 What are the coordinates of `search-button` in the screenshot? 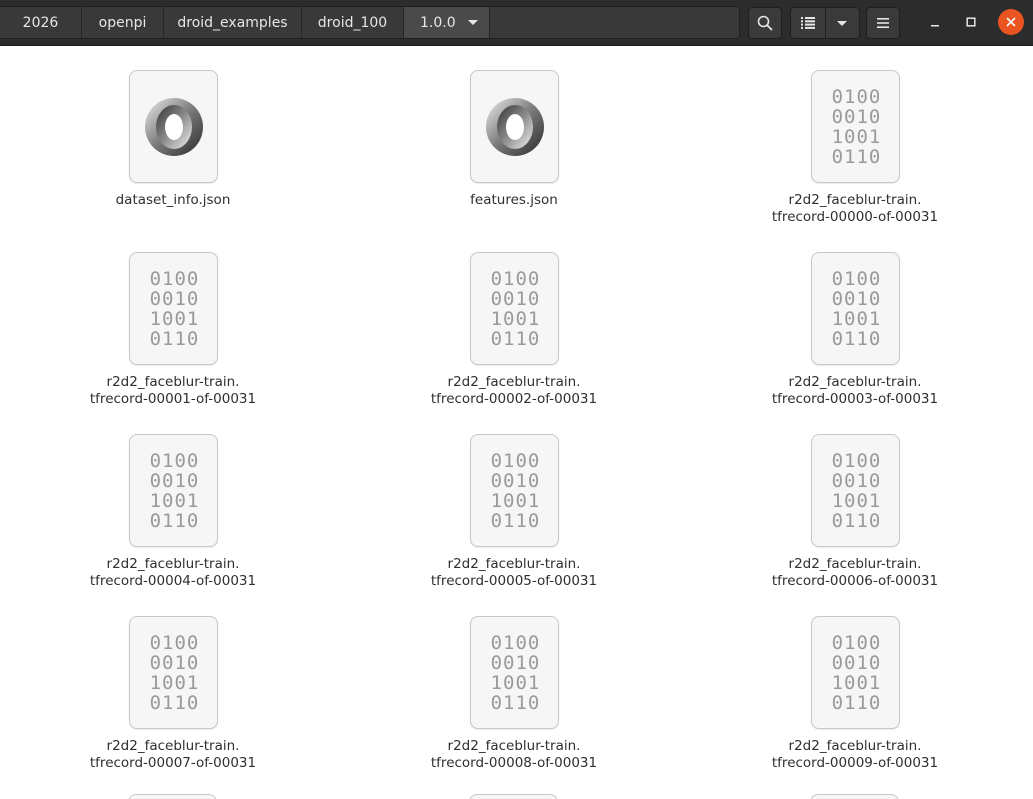 It's located at (765, 23).